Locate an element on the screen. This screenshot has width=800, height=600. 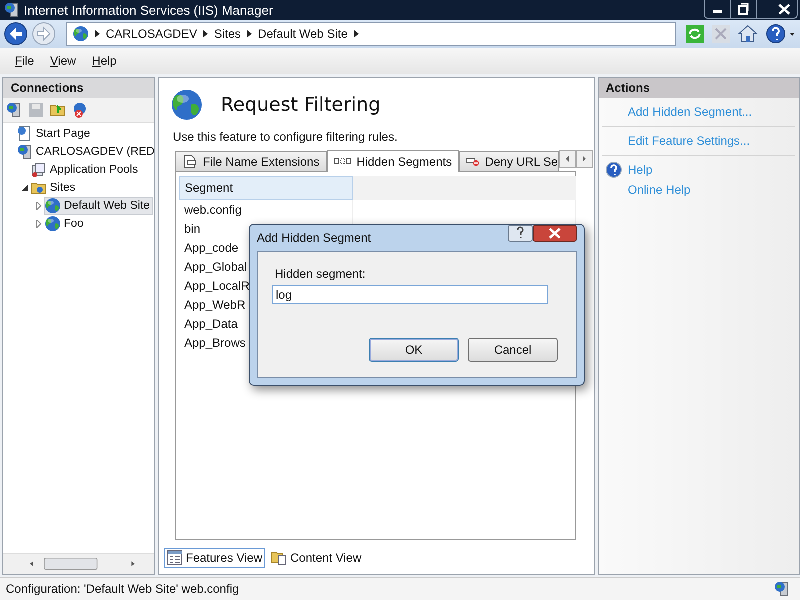
view-button: Content View is located at coordinates (316, 558).